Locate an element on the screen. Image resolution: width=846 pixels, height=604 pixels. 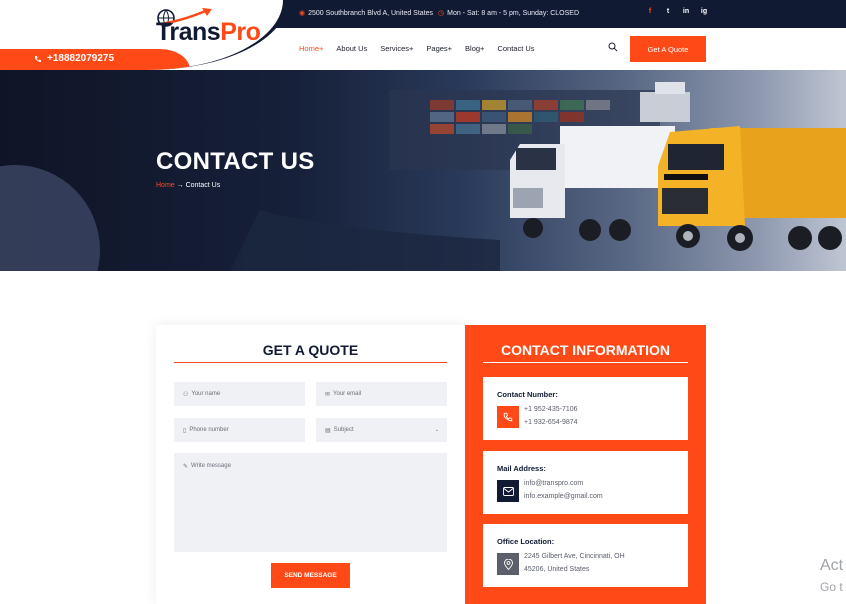
instagram-icon: ig is located at coordinates (704, 11).